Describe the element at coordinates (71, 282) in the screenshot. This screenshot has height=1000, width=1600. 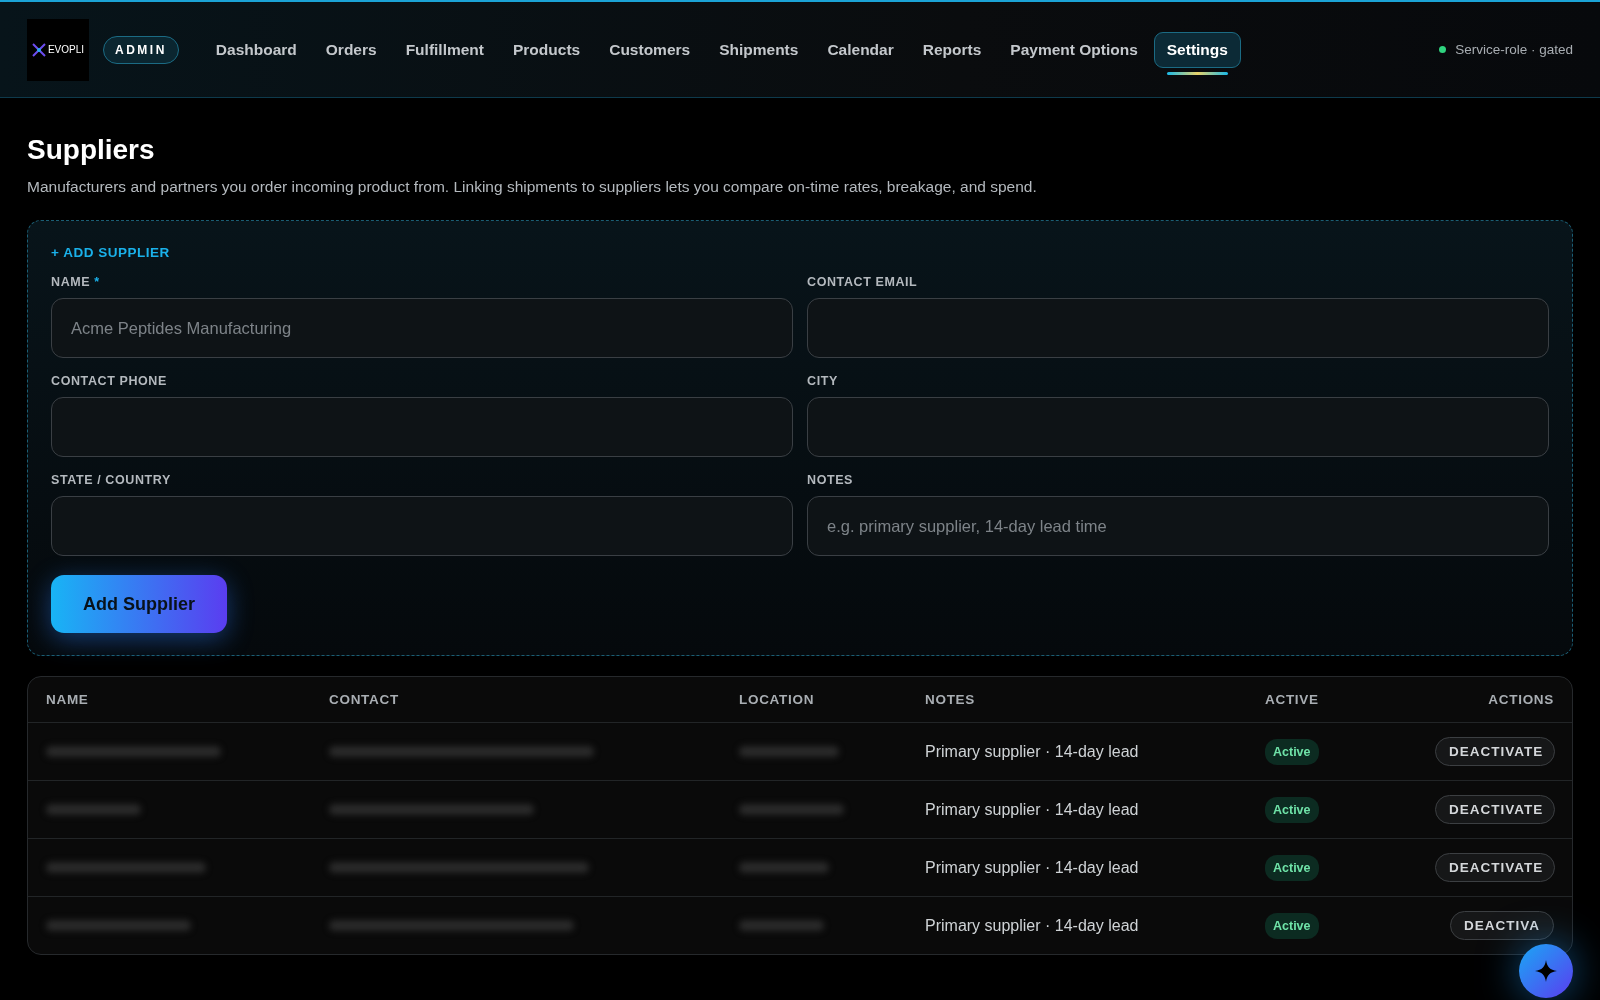
I see `field-label: NAME` at that location.